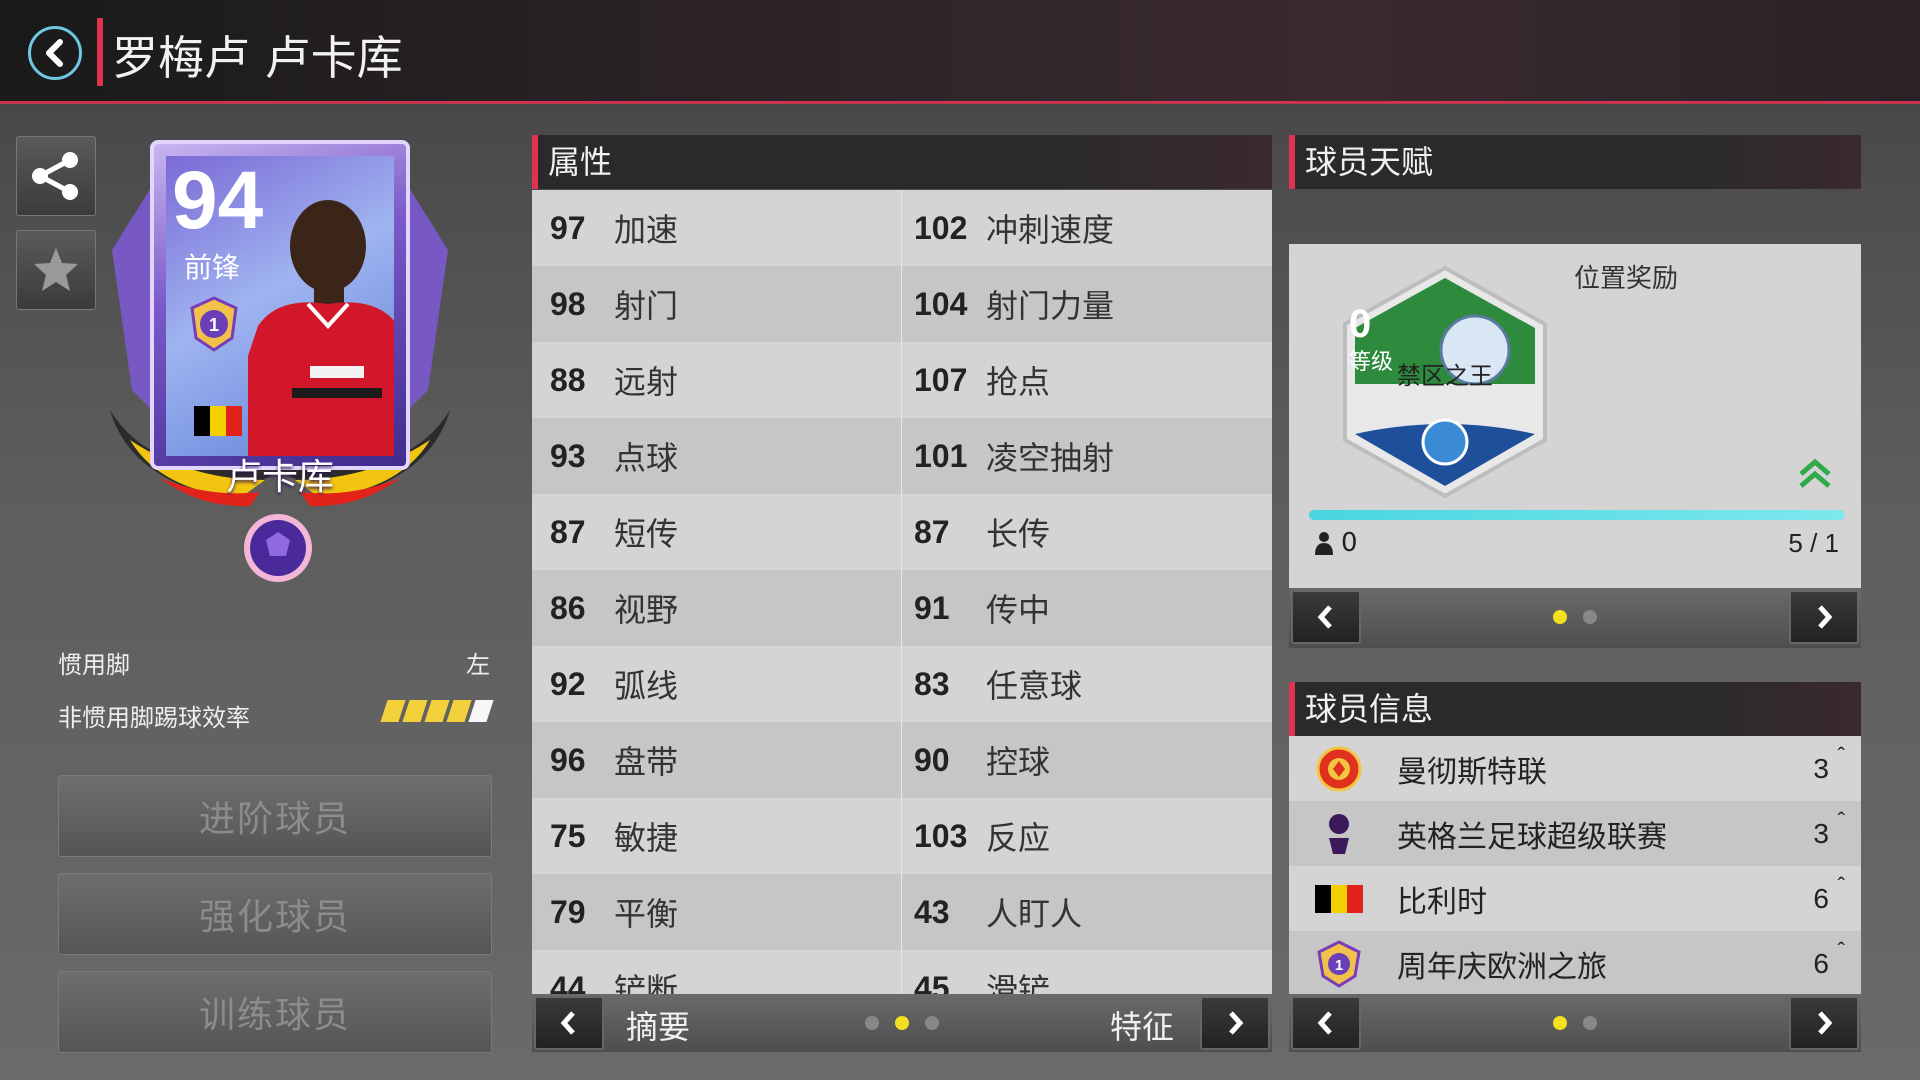  Describe the element at coordinates (276, 715) in the screenshot. I see `weak-foot-row: 非惯用脚踢球效率` at that location.